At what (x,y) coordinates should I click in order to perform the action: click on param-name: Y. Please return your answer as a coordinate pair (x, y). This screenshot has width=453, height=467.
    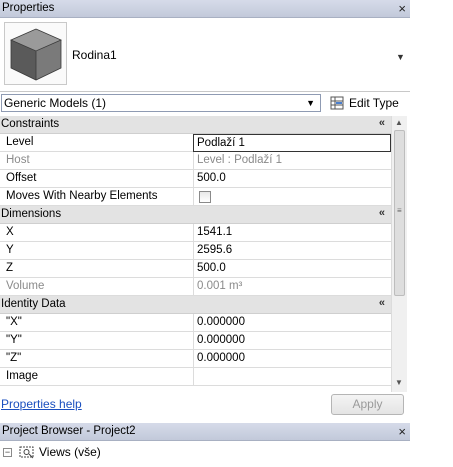
    Looking at the image, I should click on (10, 250).